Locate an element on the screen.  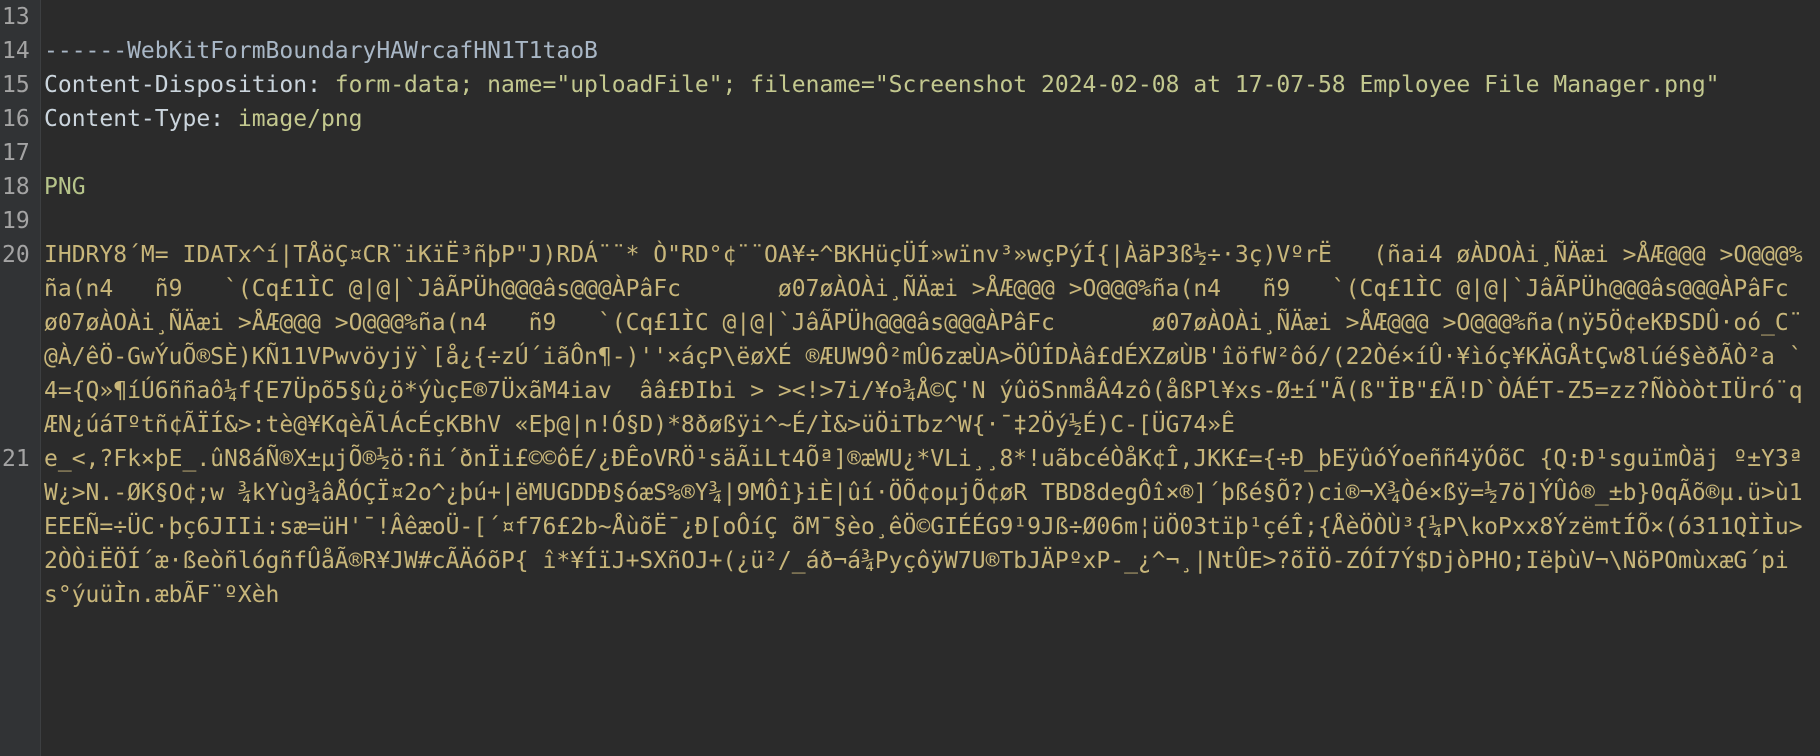
line-number: 18 is located at coordinates (16, 187).